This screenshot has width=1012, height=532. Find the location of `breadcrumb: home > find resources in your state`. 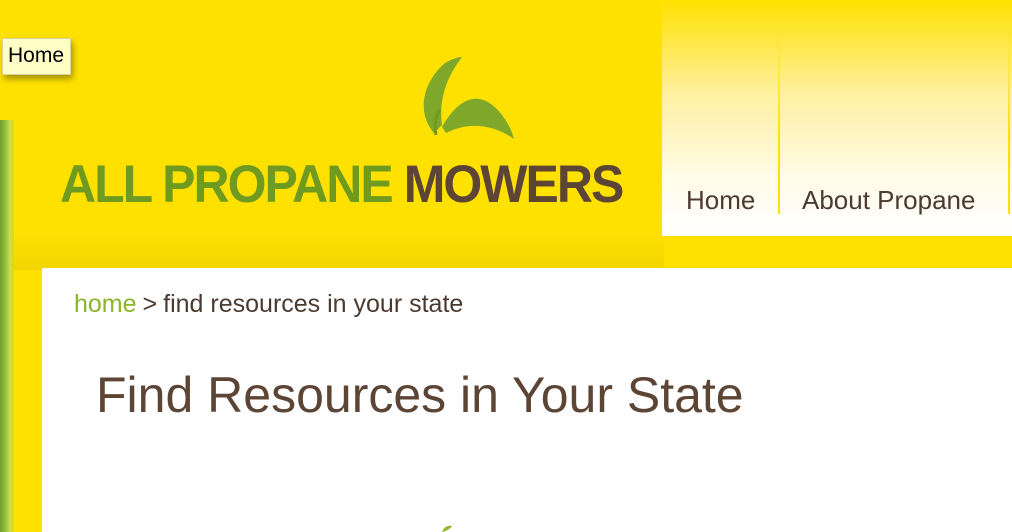

breadcrumb: home > find resources in your state is located at coordinates (268, 304).